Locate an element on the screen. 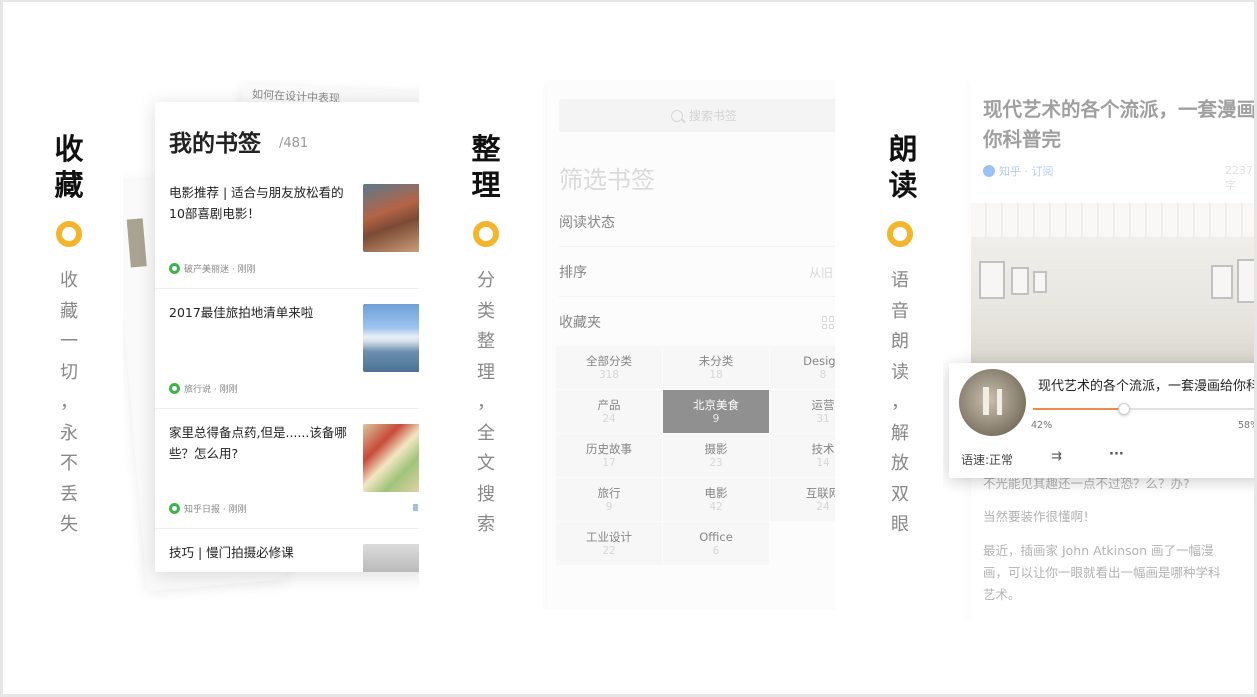 The image size is (1257, 697). filter-row-folders: 收藏夹 is located at coordinates (697, 322).